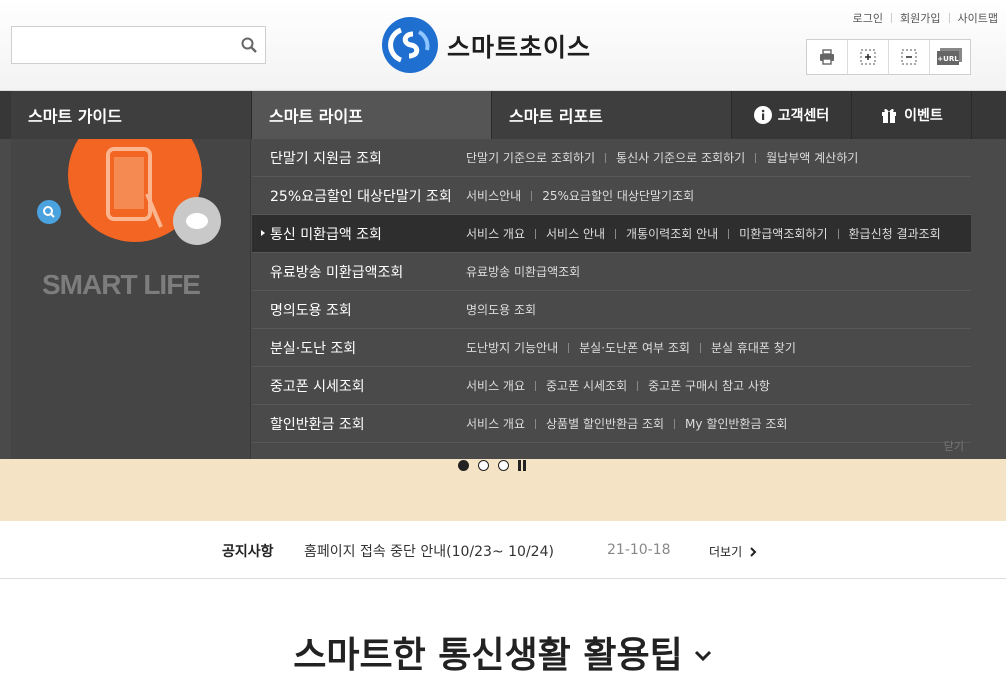 The image size is (1006, 682). Describe the element at coordinates (353, 234) in the screenshot. I see `menu-item: 통신 미환급액 조회` at that location.